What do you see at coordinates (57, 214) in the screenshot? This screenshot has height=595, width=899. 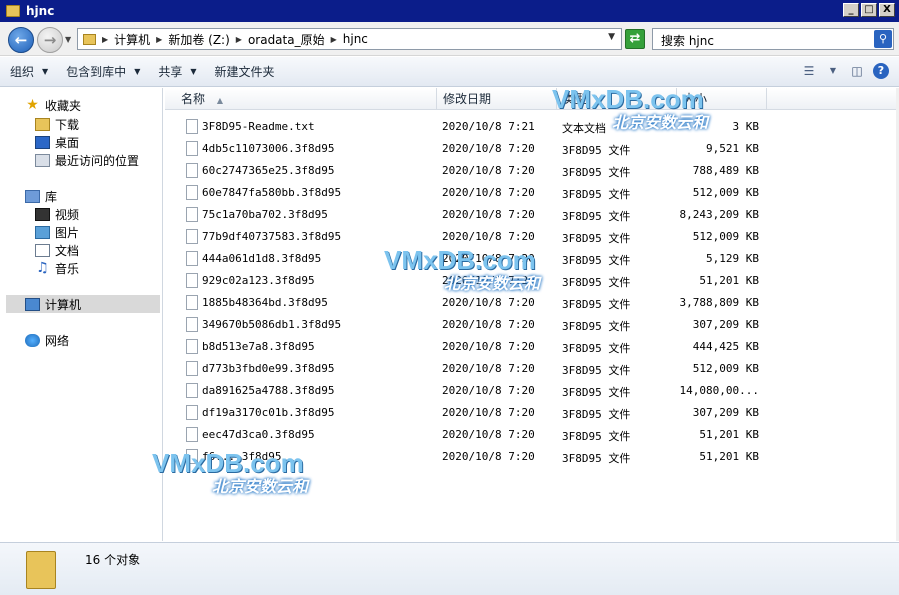 I see `nav-videos: 视频` at bounding box center [57, 214].